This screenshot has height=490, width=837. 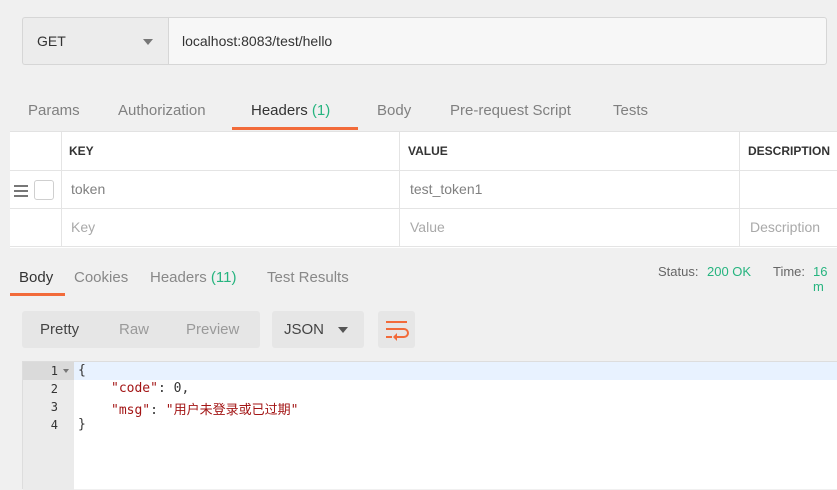 What do you see at coordinates (785, 227) in the screenshot?
I see `new-description-input: Description` at bounding box center [785, 227].